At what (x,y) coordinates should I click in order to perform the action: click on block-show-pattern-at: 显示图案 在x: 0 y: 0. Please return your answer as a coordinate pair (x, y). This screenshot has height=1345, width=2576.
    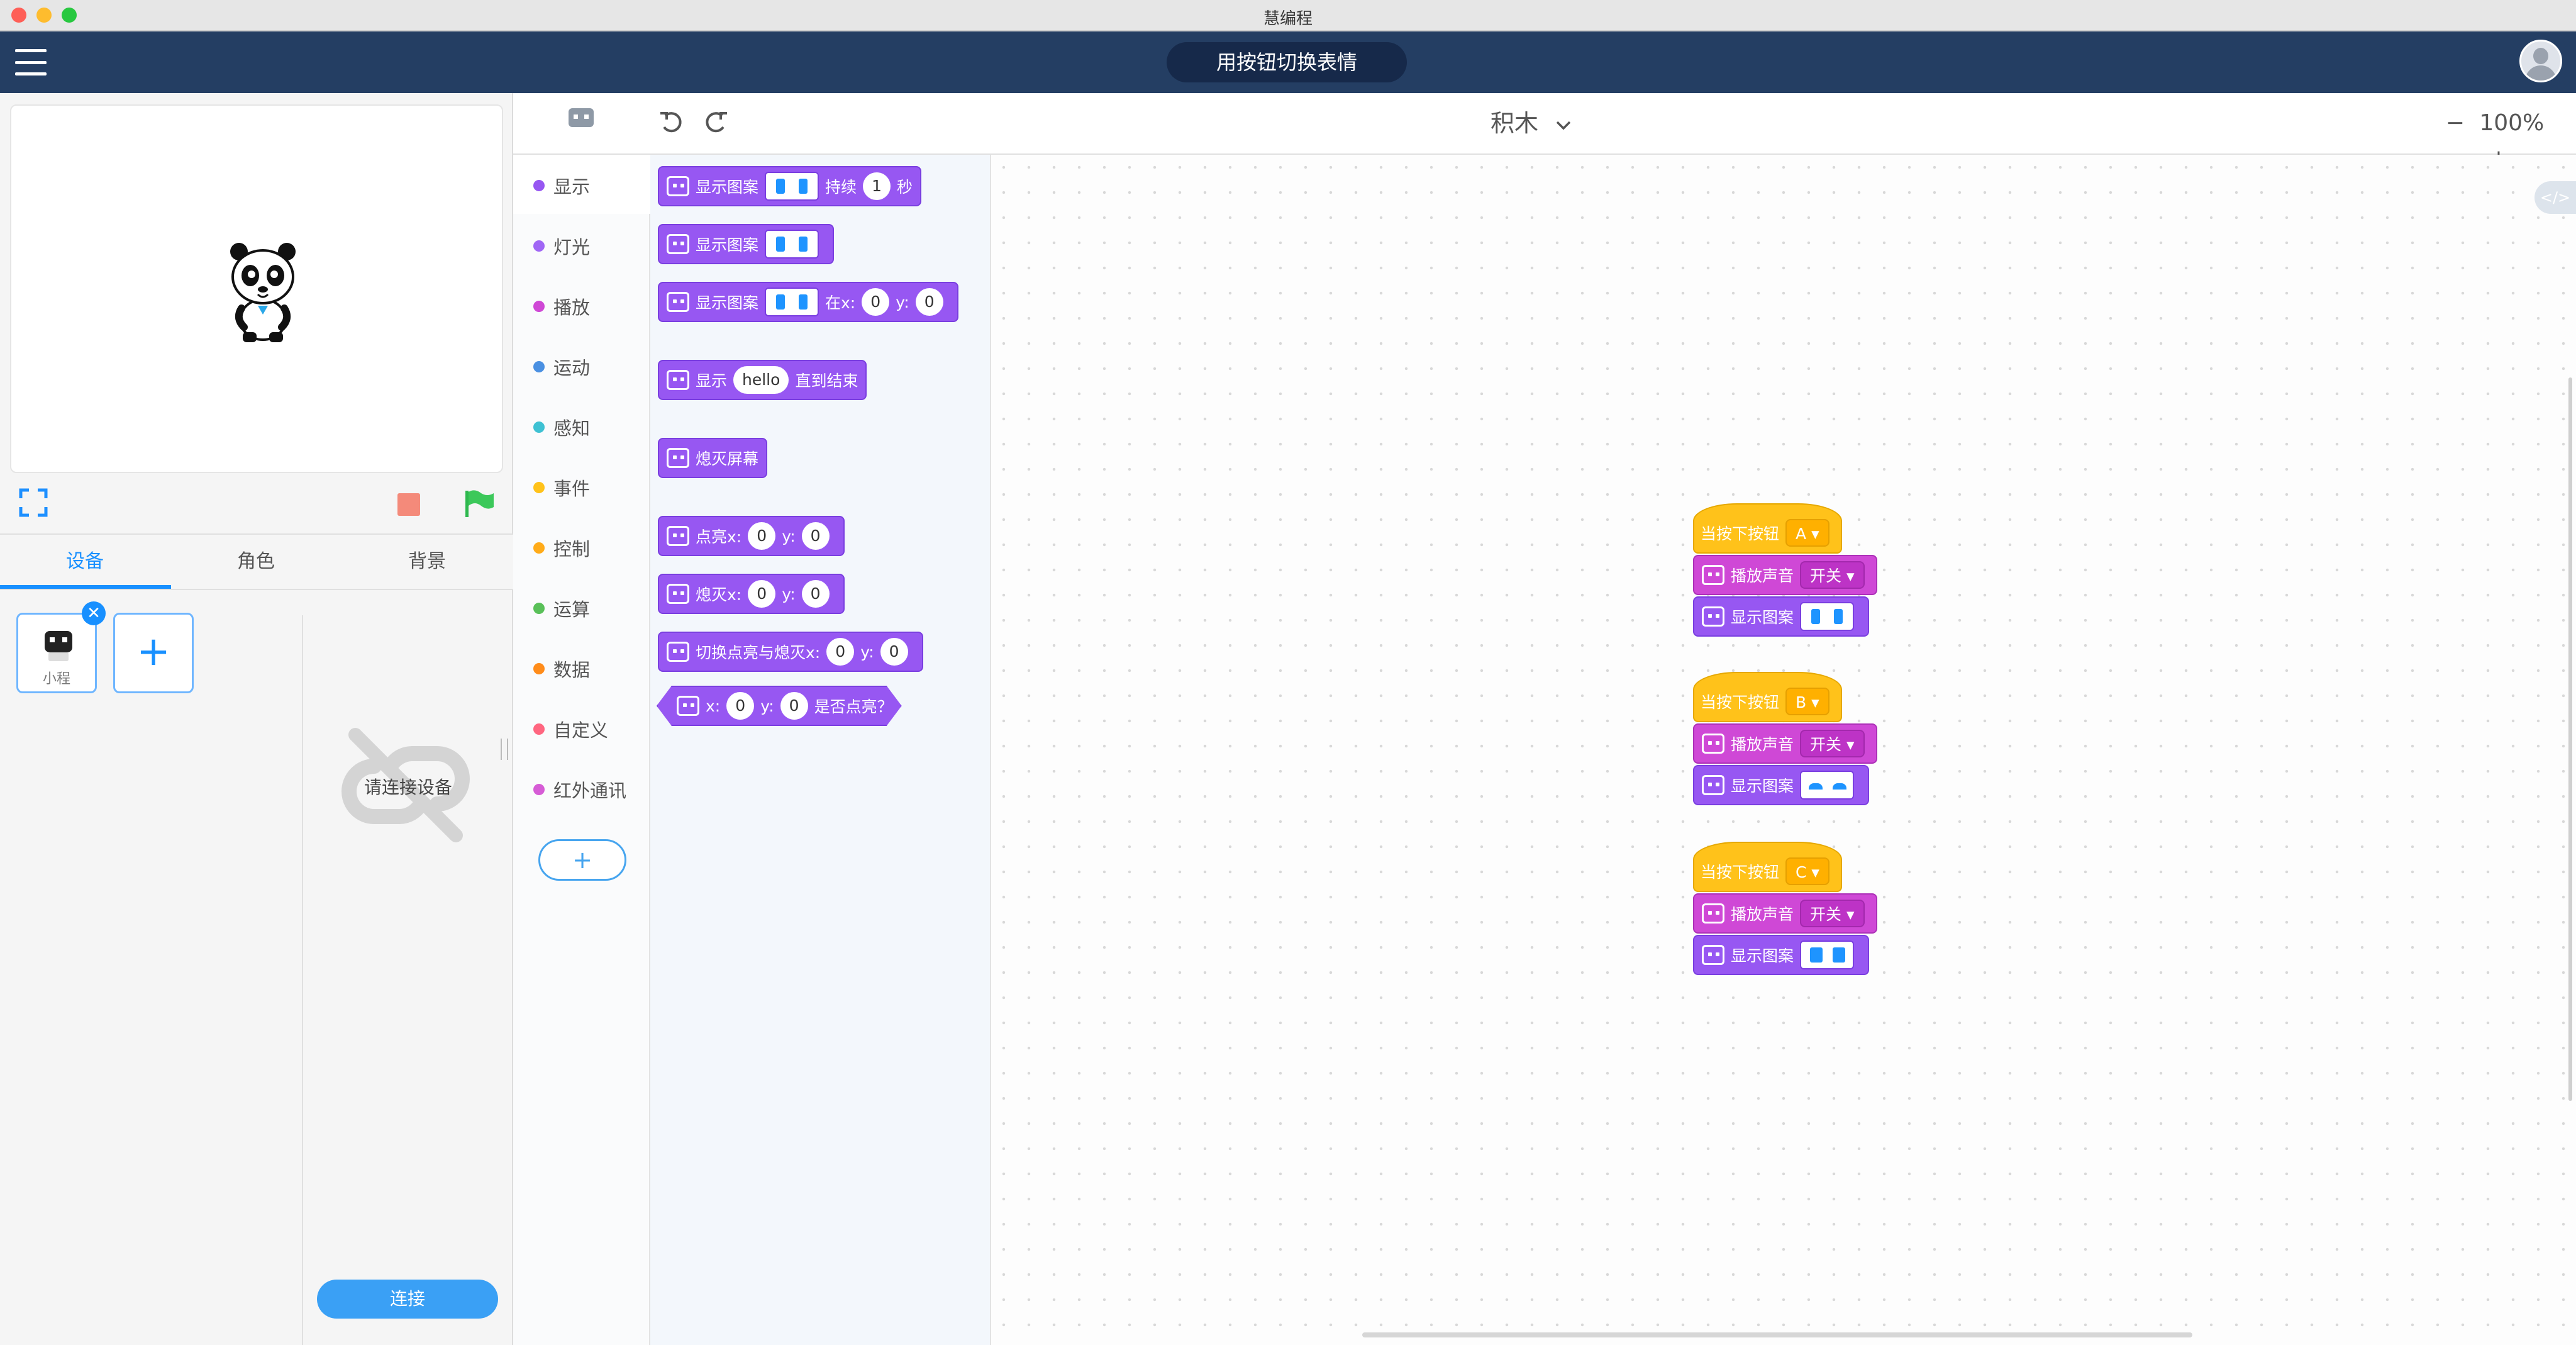
    Looking at the image, I should click on (808, 302).